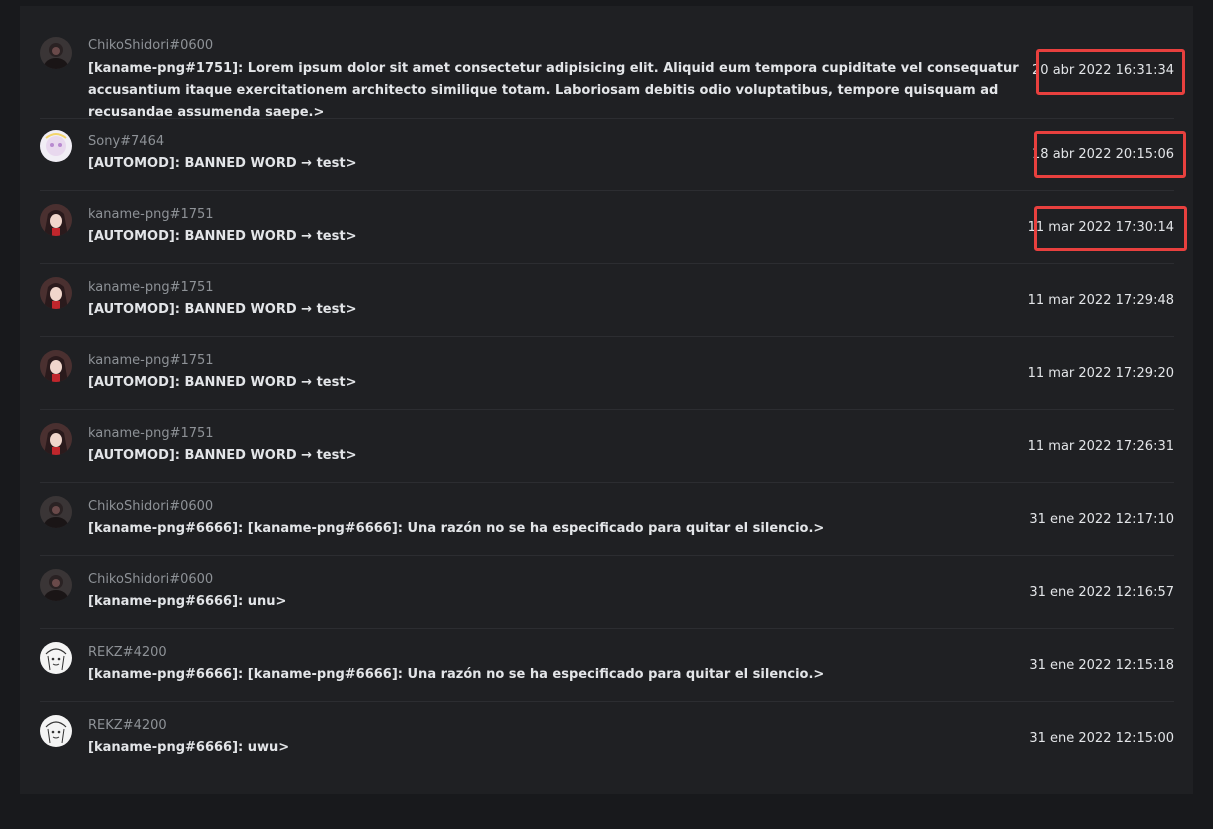 Image resolution: width=1213 pixels, height=829 pixels. What do you see at coordinates (1100, 446) in the screenshot?
I see `timestamp: 11 mar 2022 17:26:31` at bounding box center [1100, 446].